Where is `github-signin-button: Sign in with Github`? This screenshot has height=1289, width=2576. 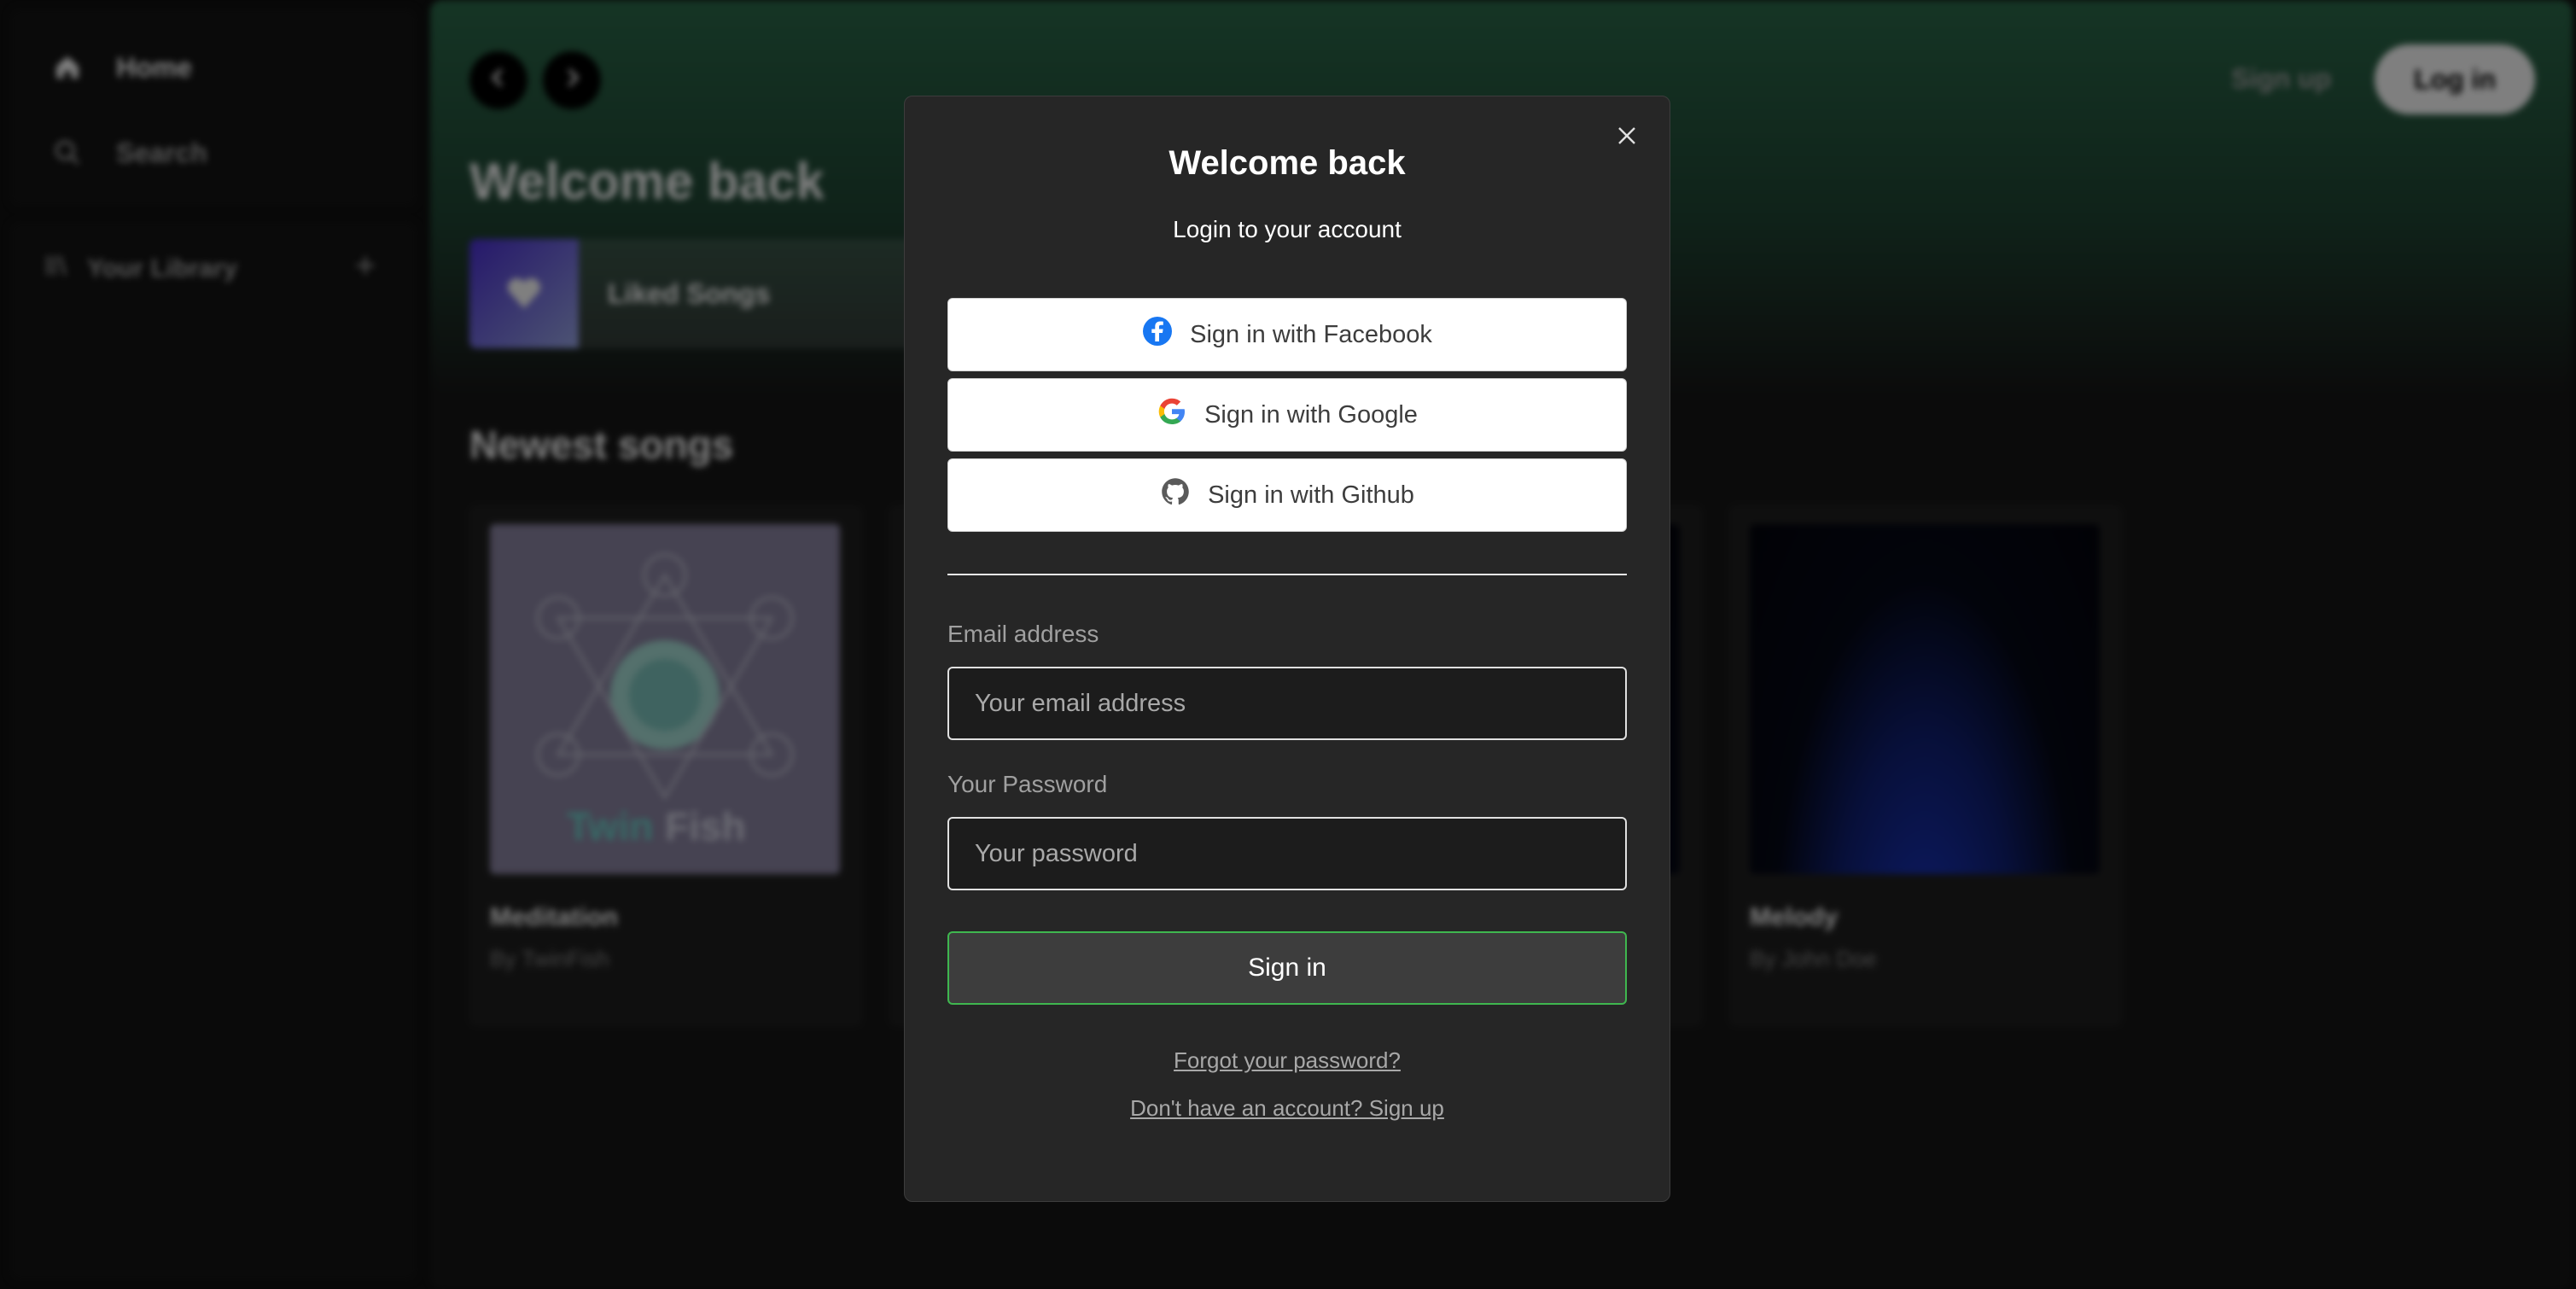 github-signin-button: Sign in with Github is located at coordinates (1287, 495).